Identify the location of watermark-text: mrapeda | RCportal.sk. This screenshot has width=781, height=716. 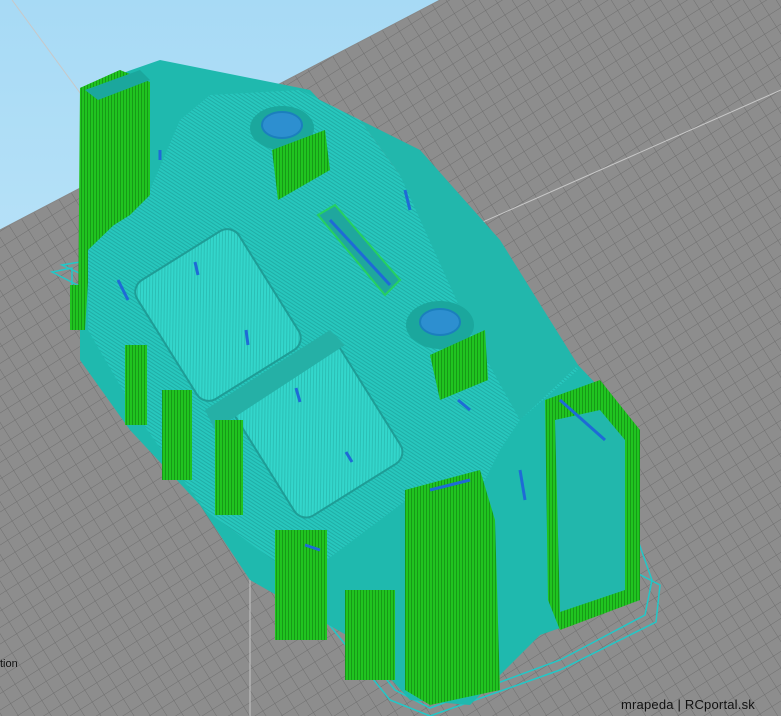
(687, 704).